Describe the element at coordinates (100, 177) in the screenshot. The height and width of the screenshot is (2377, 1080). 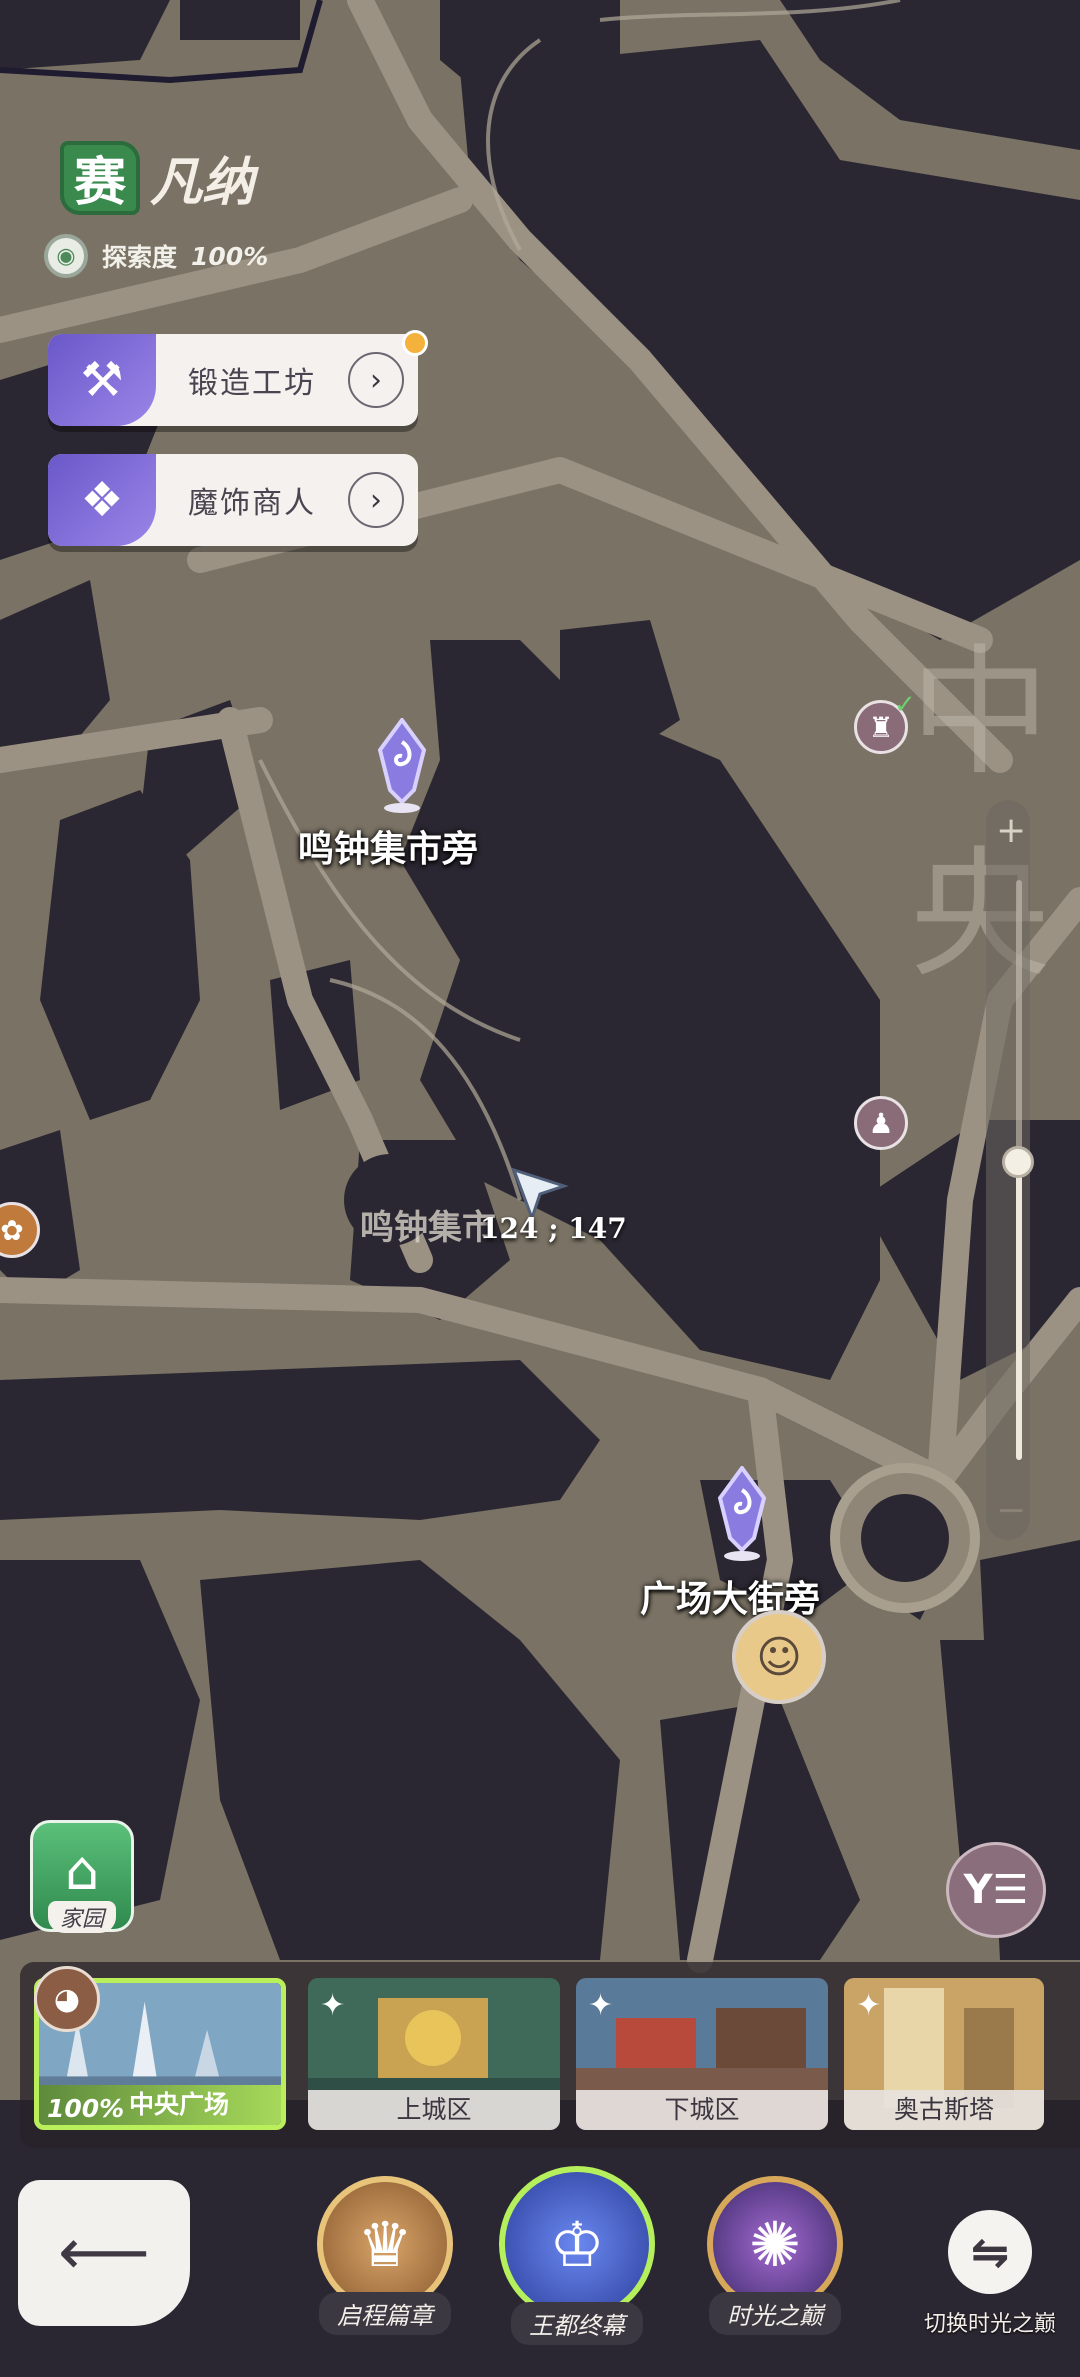
I see `region-badge: 赛` at that location.